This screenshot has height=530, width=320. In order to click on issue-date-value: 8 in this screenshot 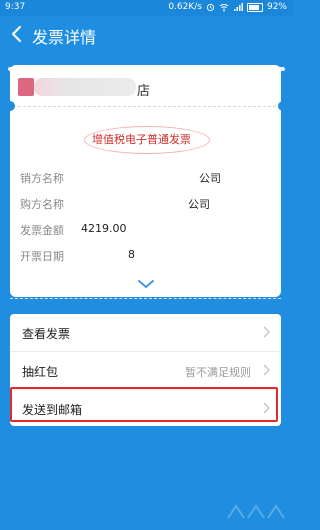, I will do `click(131, 254)`.